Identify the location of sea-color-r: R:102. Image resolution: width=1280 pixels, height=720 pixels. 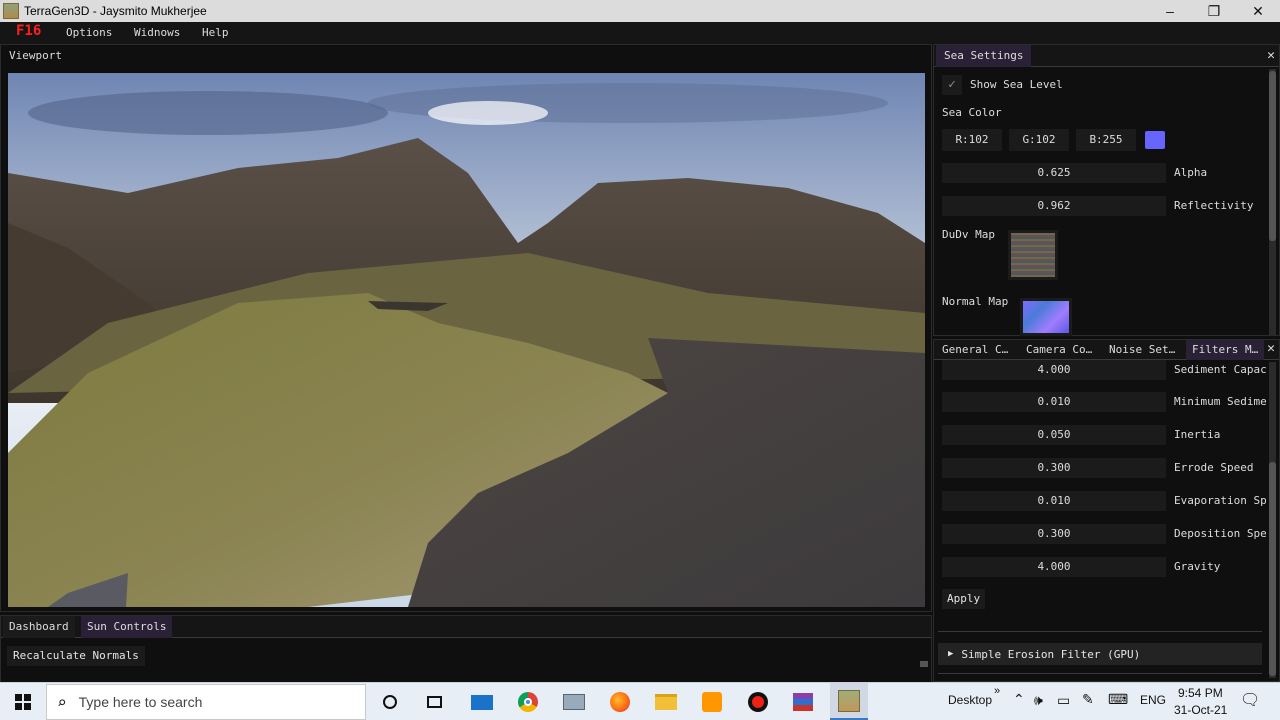
(972, 140).